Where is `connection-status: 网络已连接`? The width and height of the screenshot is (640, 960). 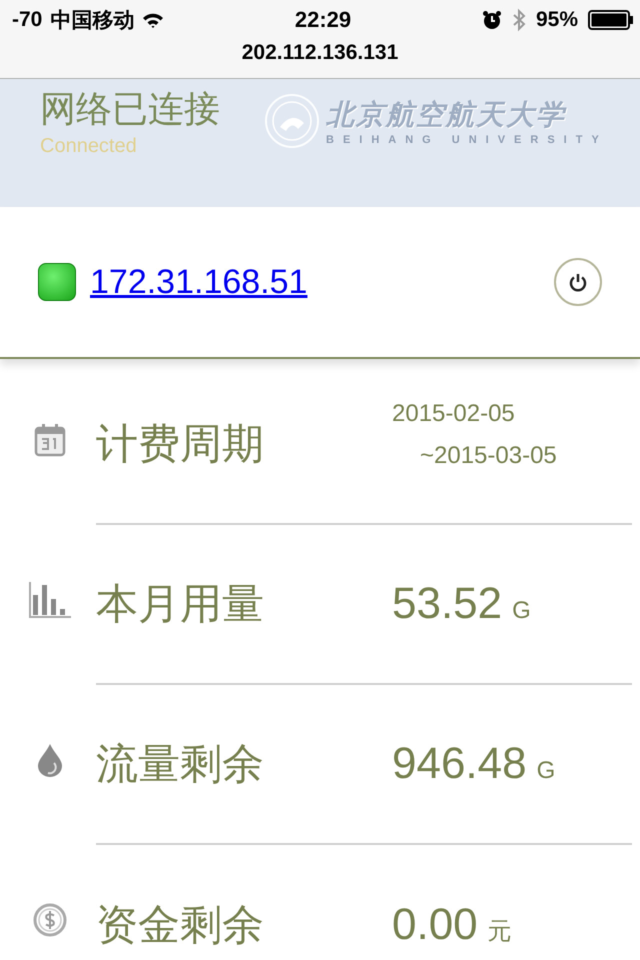
connection-status: 网络已连接 is located at coordinates (130, 109).